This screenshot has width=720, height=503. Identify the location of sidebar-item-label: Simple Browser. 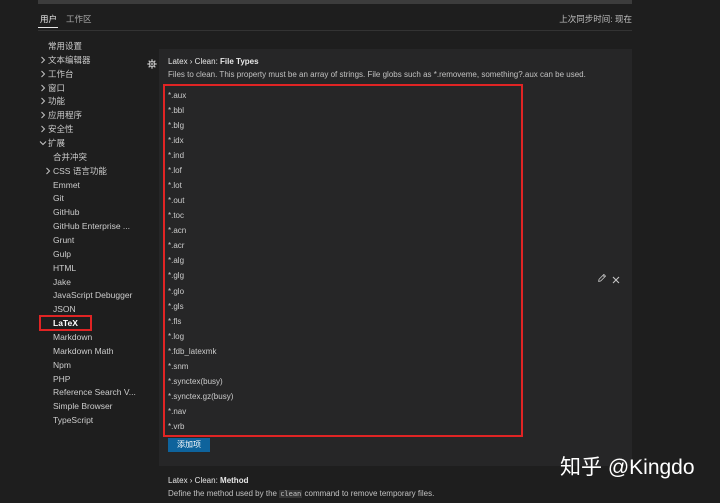
(83, 406).